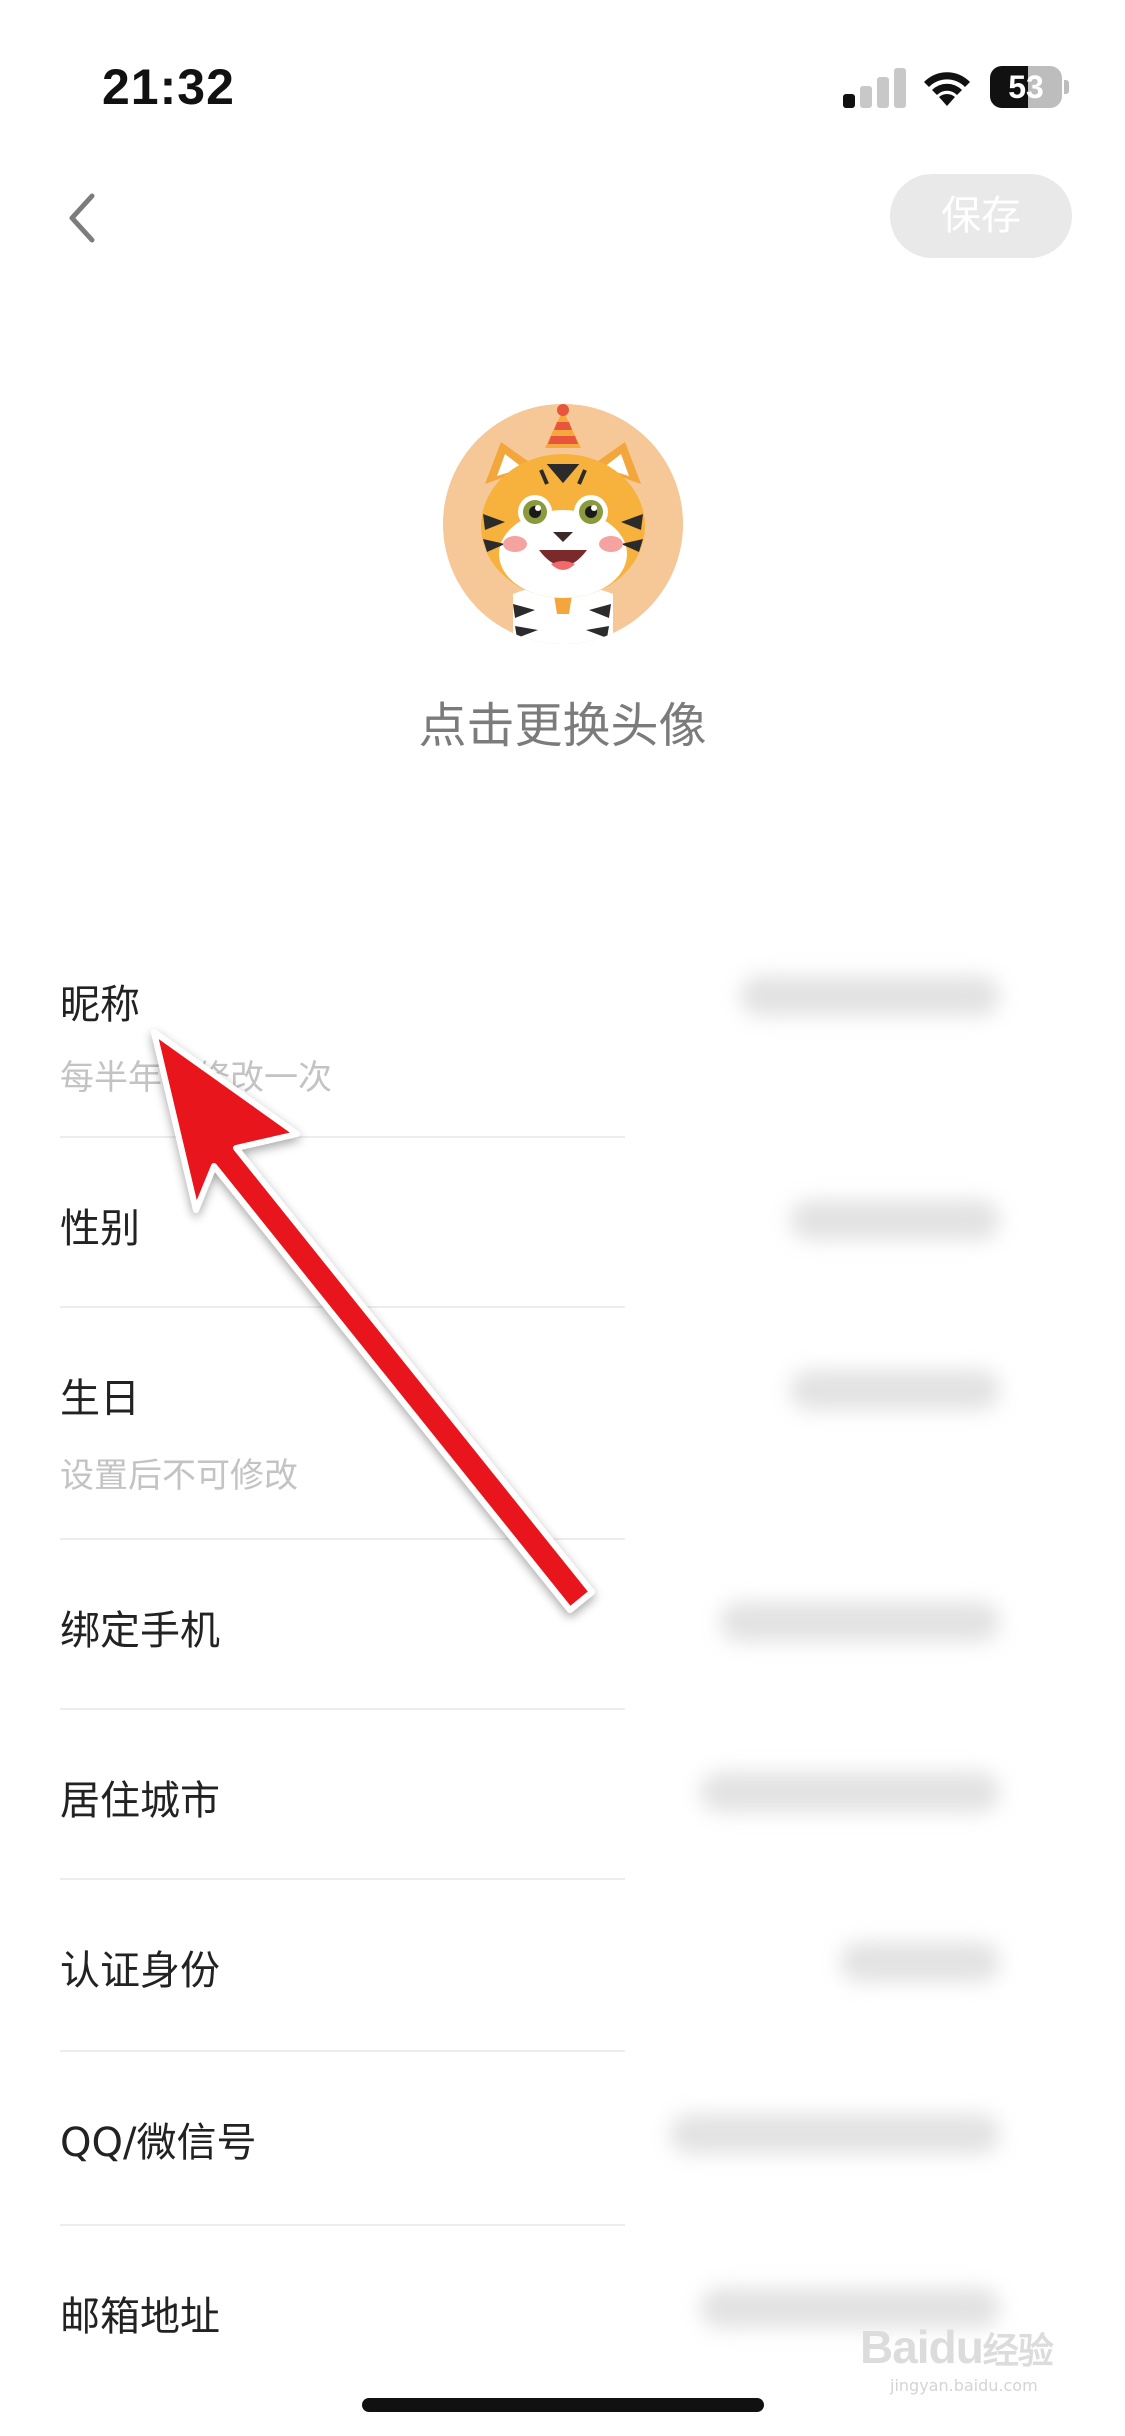  What do you see at coordinates (947, 87) in the screenshot?
I see `wifi-icon` at bounding box center [947, 87].